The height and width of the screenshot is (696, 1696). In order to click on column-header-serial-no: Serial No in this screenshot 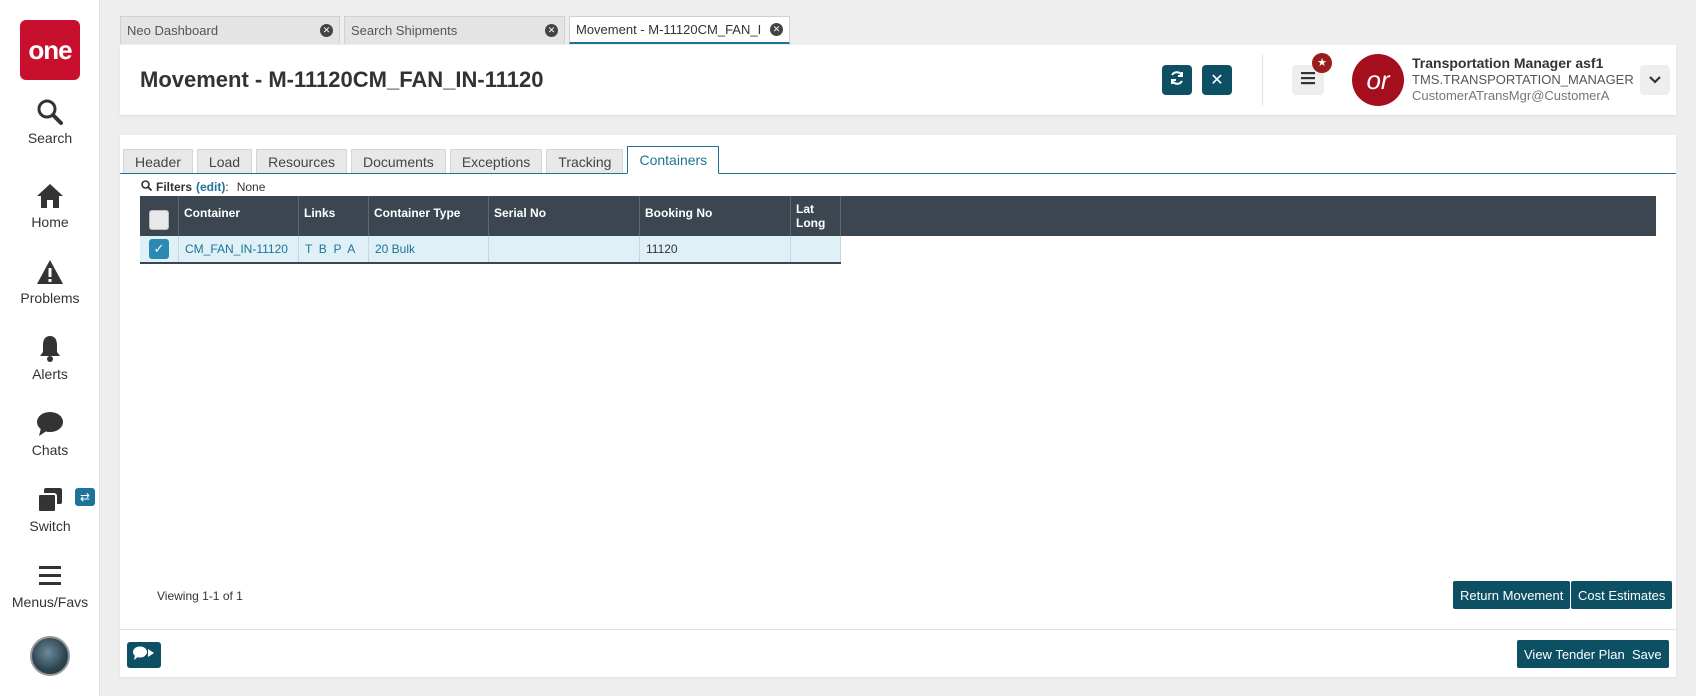, I will do `click(564, 216)`.